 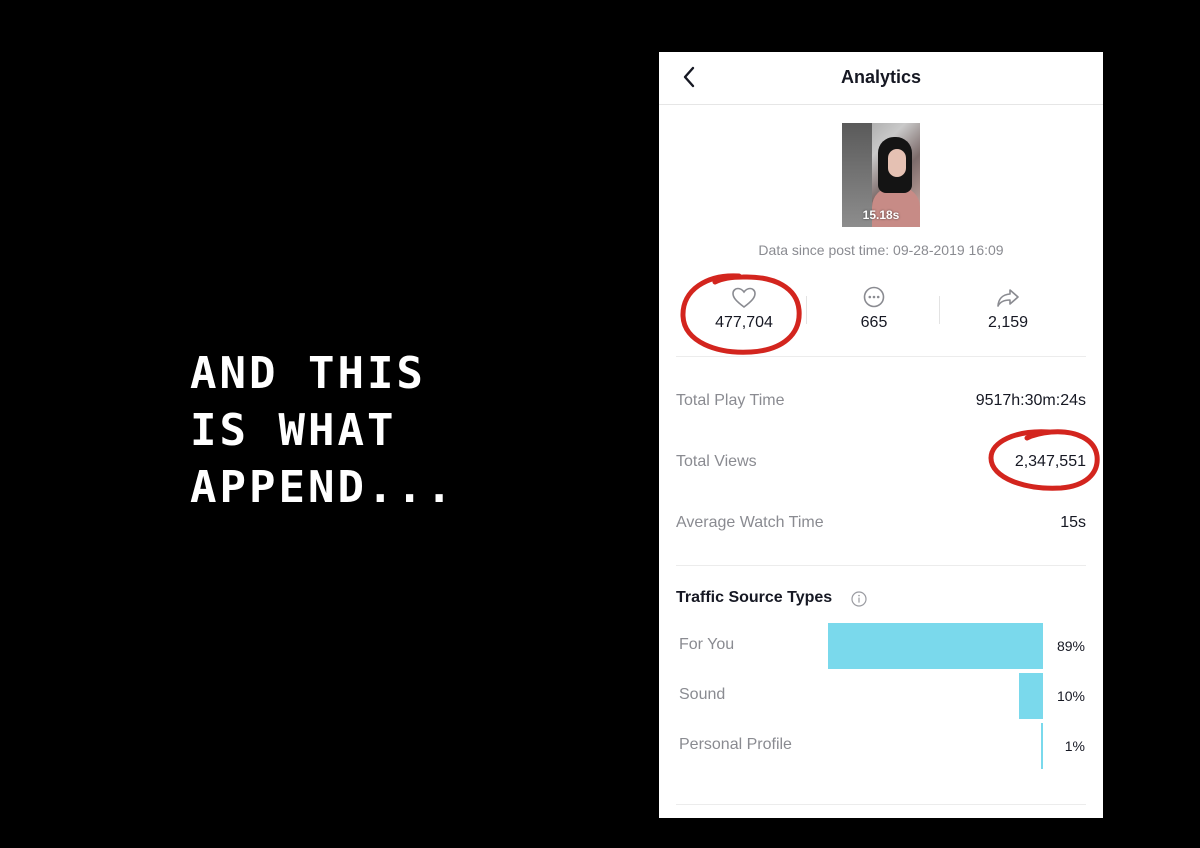 I want to click on comments-stat: 665, so click(x=874, y=307).